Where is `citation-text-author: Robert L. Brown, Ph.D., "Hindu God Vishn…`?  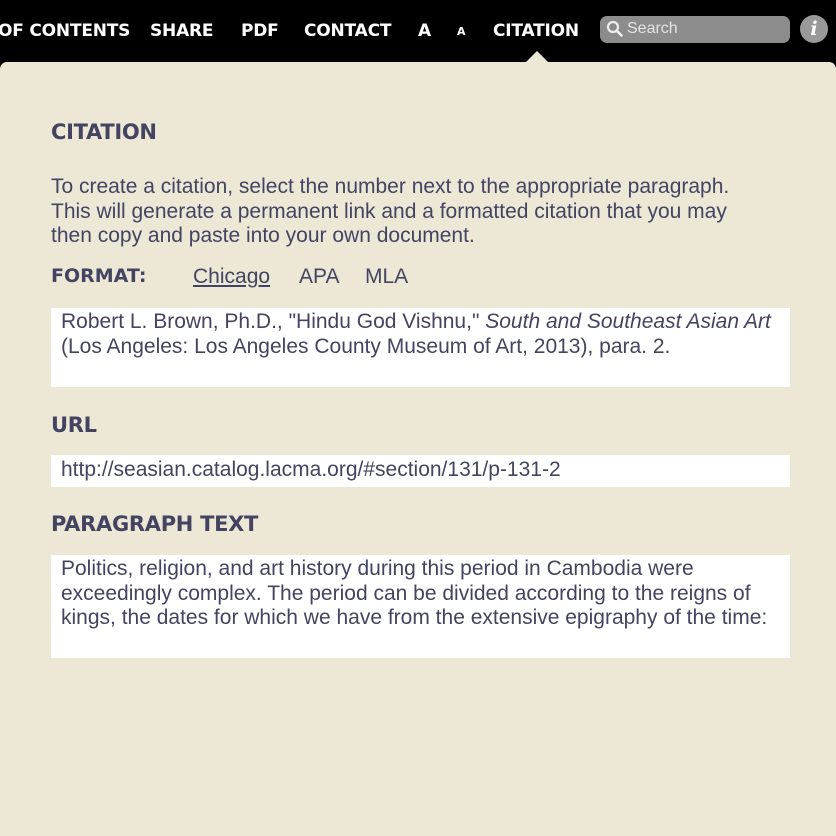
citation-text-author: Robert L. Brown, Ph.D., "Hindu God Vishn… is located at coordinates (273, 321).